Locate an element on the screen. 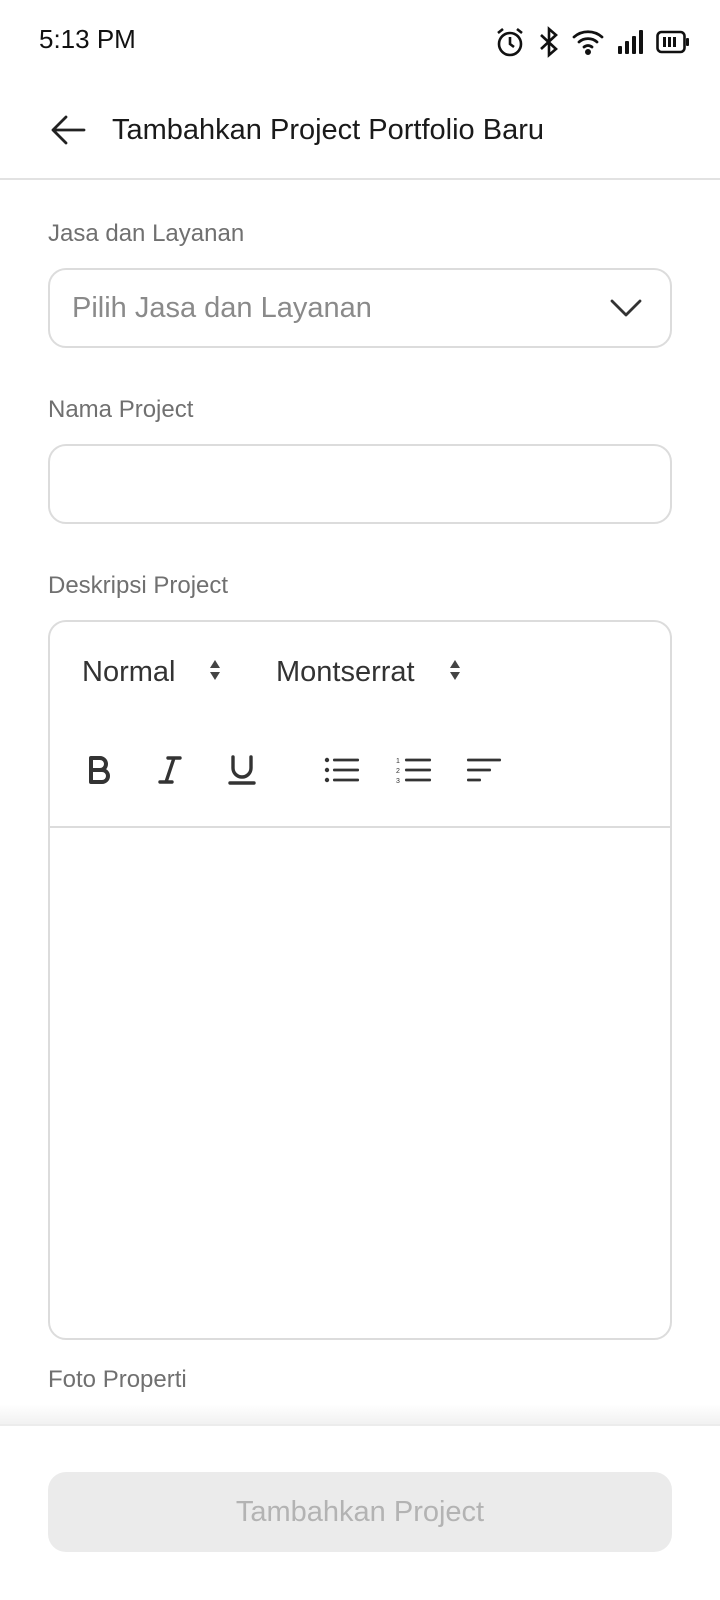  numbered-list-button: 1 2 3 is located at coordinates (414, 772).